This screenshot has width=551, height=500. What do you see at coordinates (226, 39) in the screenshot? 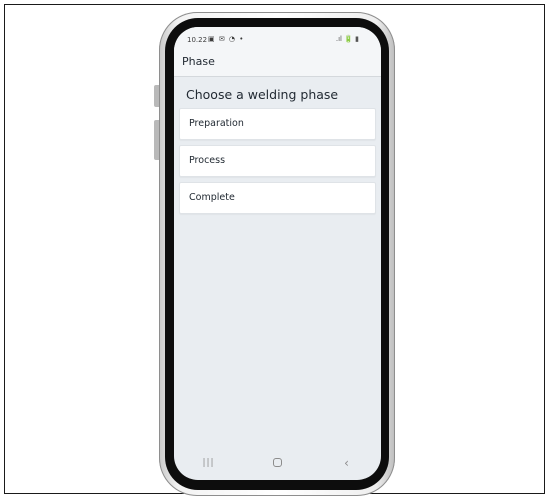
I see `notification-icons: ▣ ✉ ◔ •` at bounding box center [226, 39].